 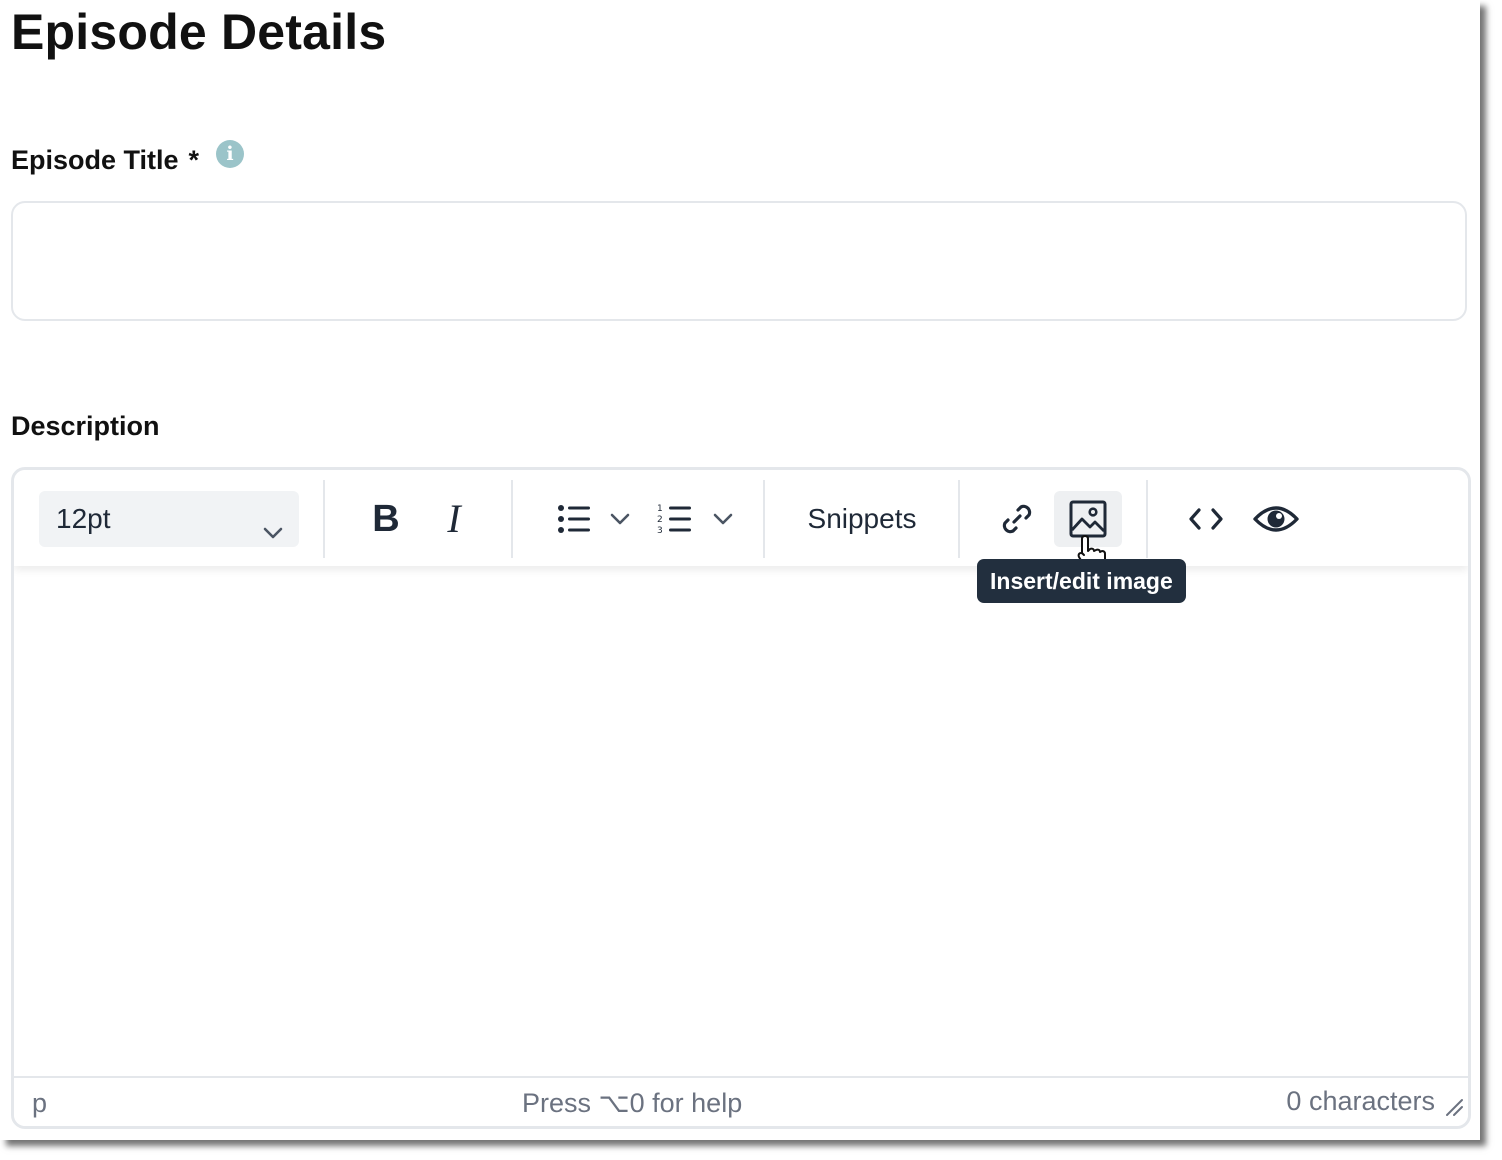 I want to click on link-icon, so click(x=1017, y=519).